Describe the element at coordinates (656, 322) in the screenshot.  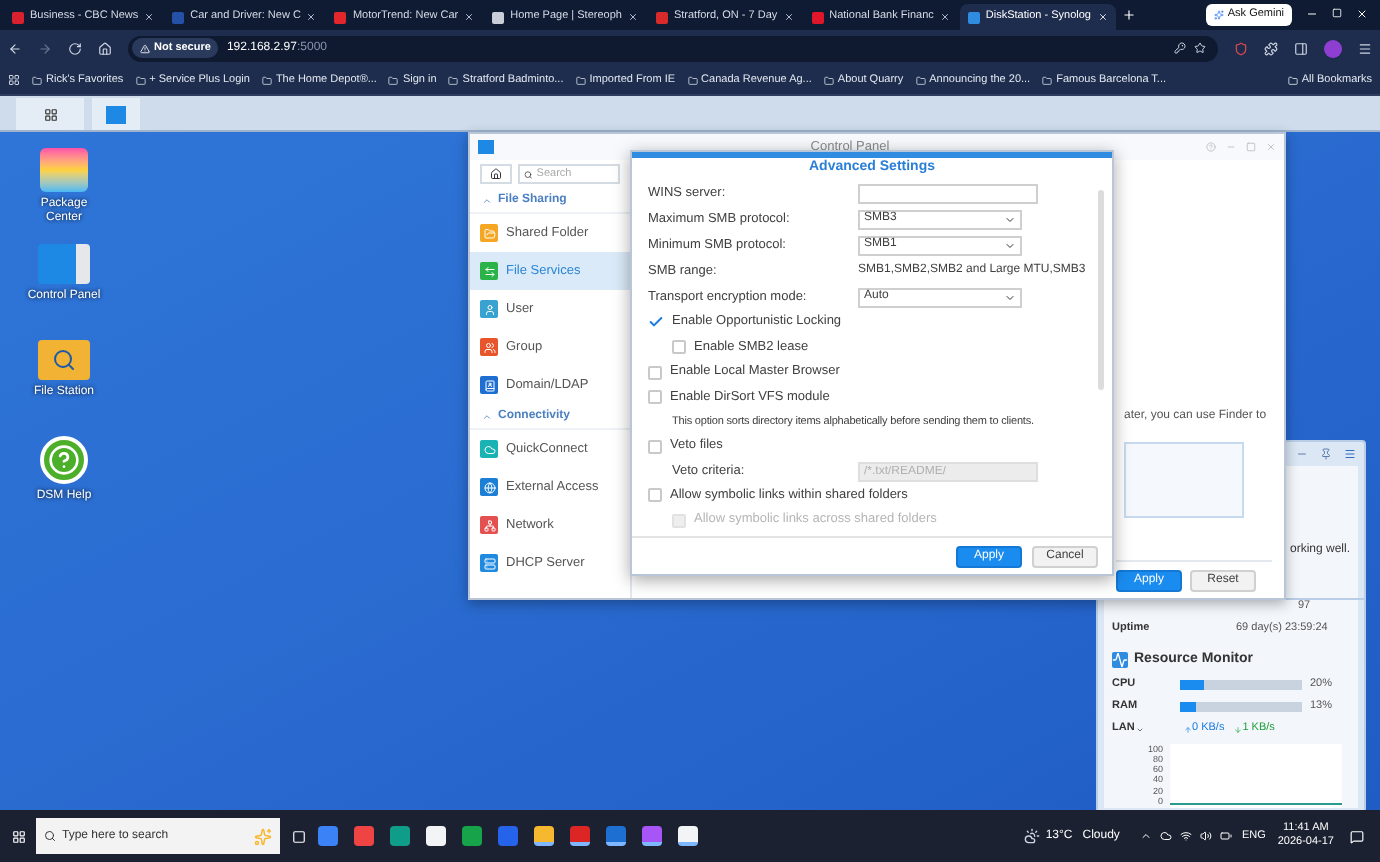
I see `checkbox-checked` at that location.